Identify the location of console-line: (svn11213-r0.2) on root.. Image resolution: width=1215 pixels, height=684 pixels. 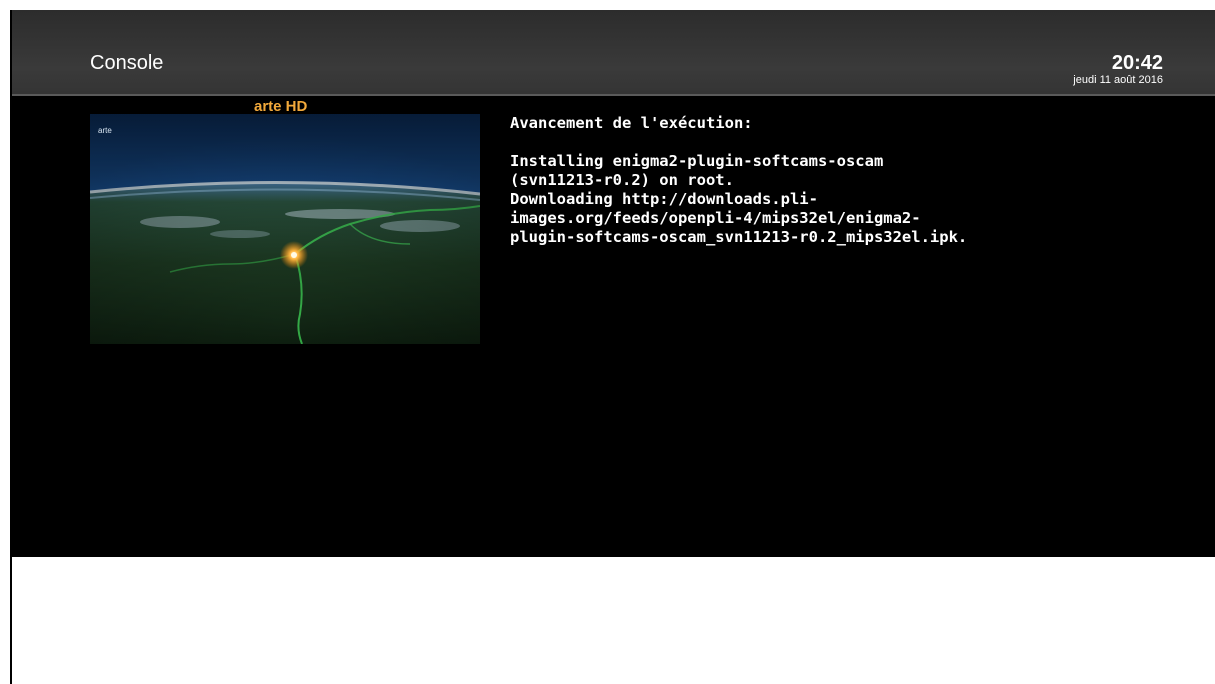
(622, 180).